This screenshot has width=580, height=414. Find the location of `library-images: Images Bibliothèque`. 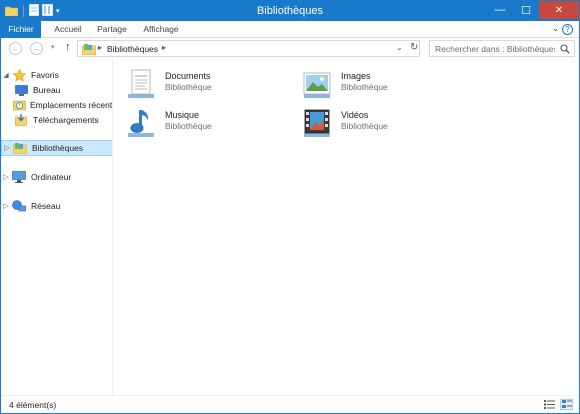

library-images: Images Bibliothèque is located at coordinates (380, 85).